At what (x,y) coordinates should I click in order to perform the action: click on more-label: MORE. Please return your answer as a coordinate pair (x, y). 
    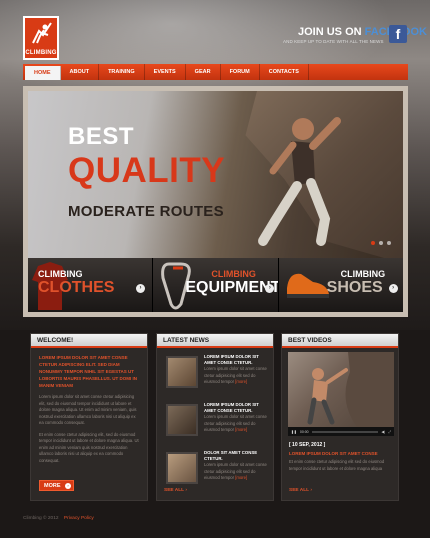
    Looking at the image, I should click on (52, 486).